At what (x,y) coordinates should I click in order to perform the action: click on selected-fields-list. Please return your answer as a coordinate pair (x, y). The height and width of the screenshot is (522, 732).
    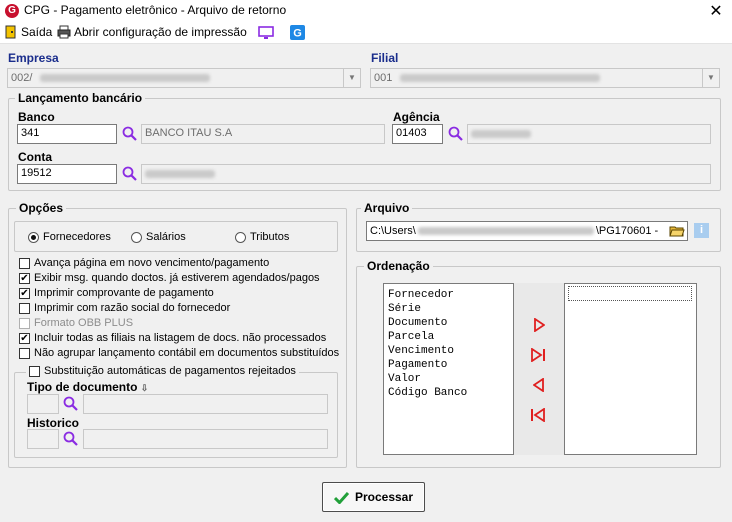
    Looking at the image, I should click on (630, 369).